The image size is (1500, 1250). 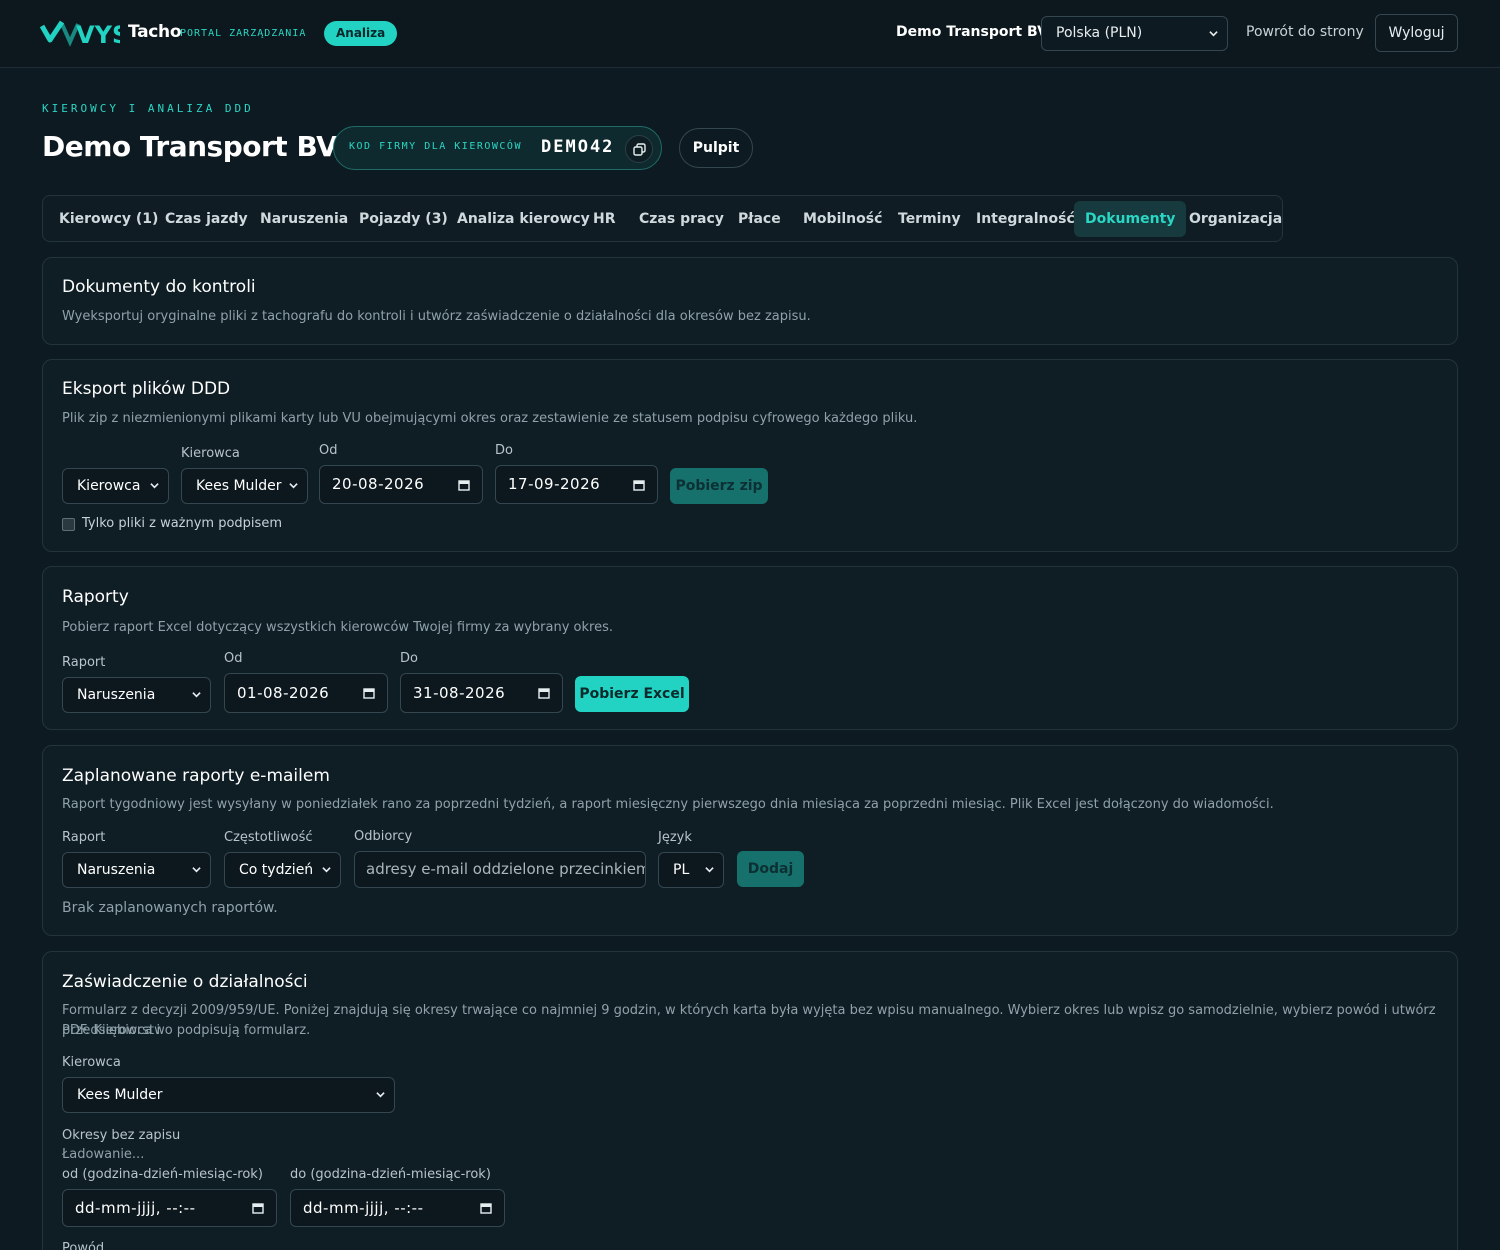 I want to click on language-label: Język, so click(x=675, y=837).